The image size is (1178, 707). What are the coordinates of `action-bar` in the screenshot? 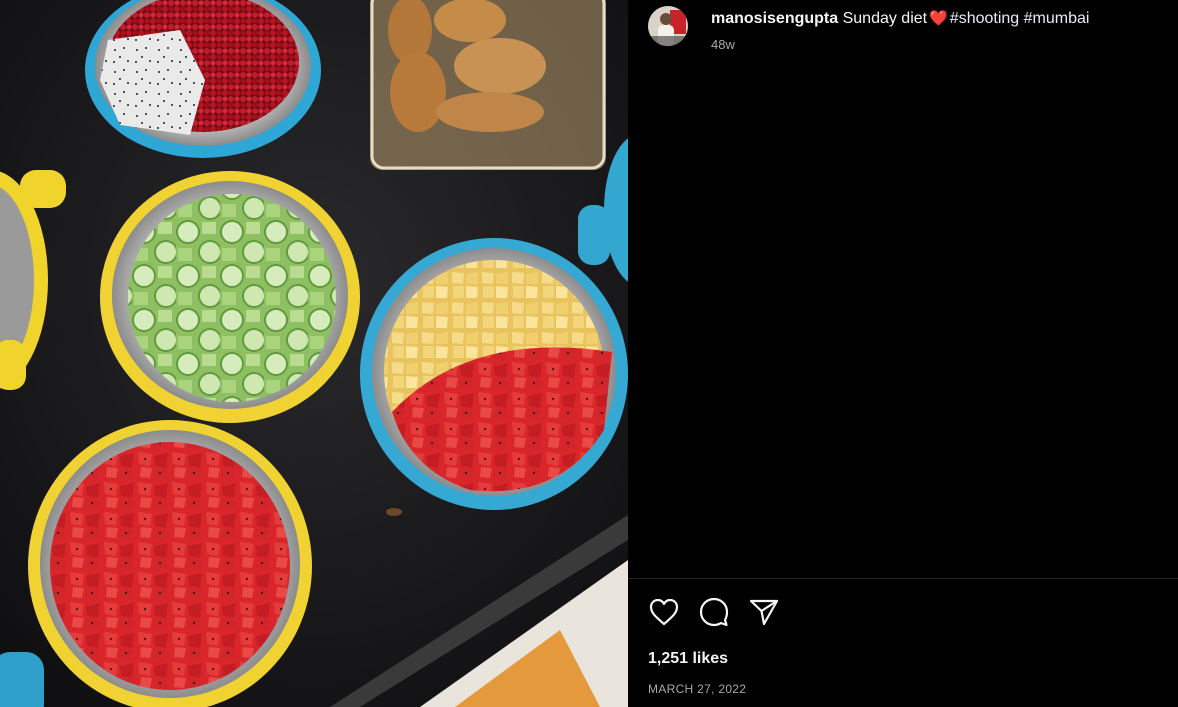 It's located at (723, 612).